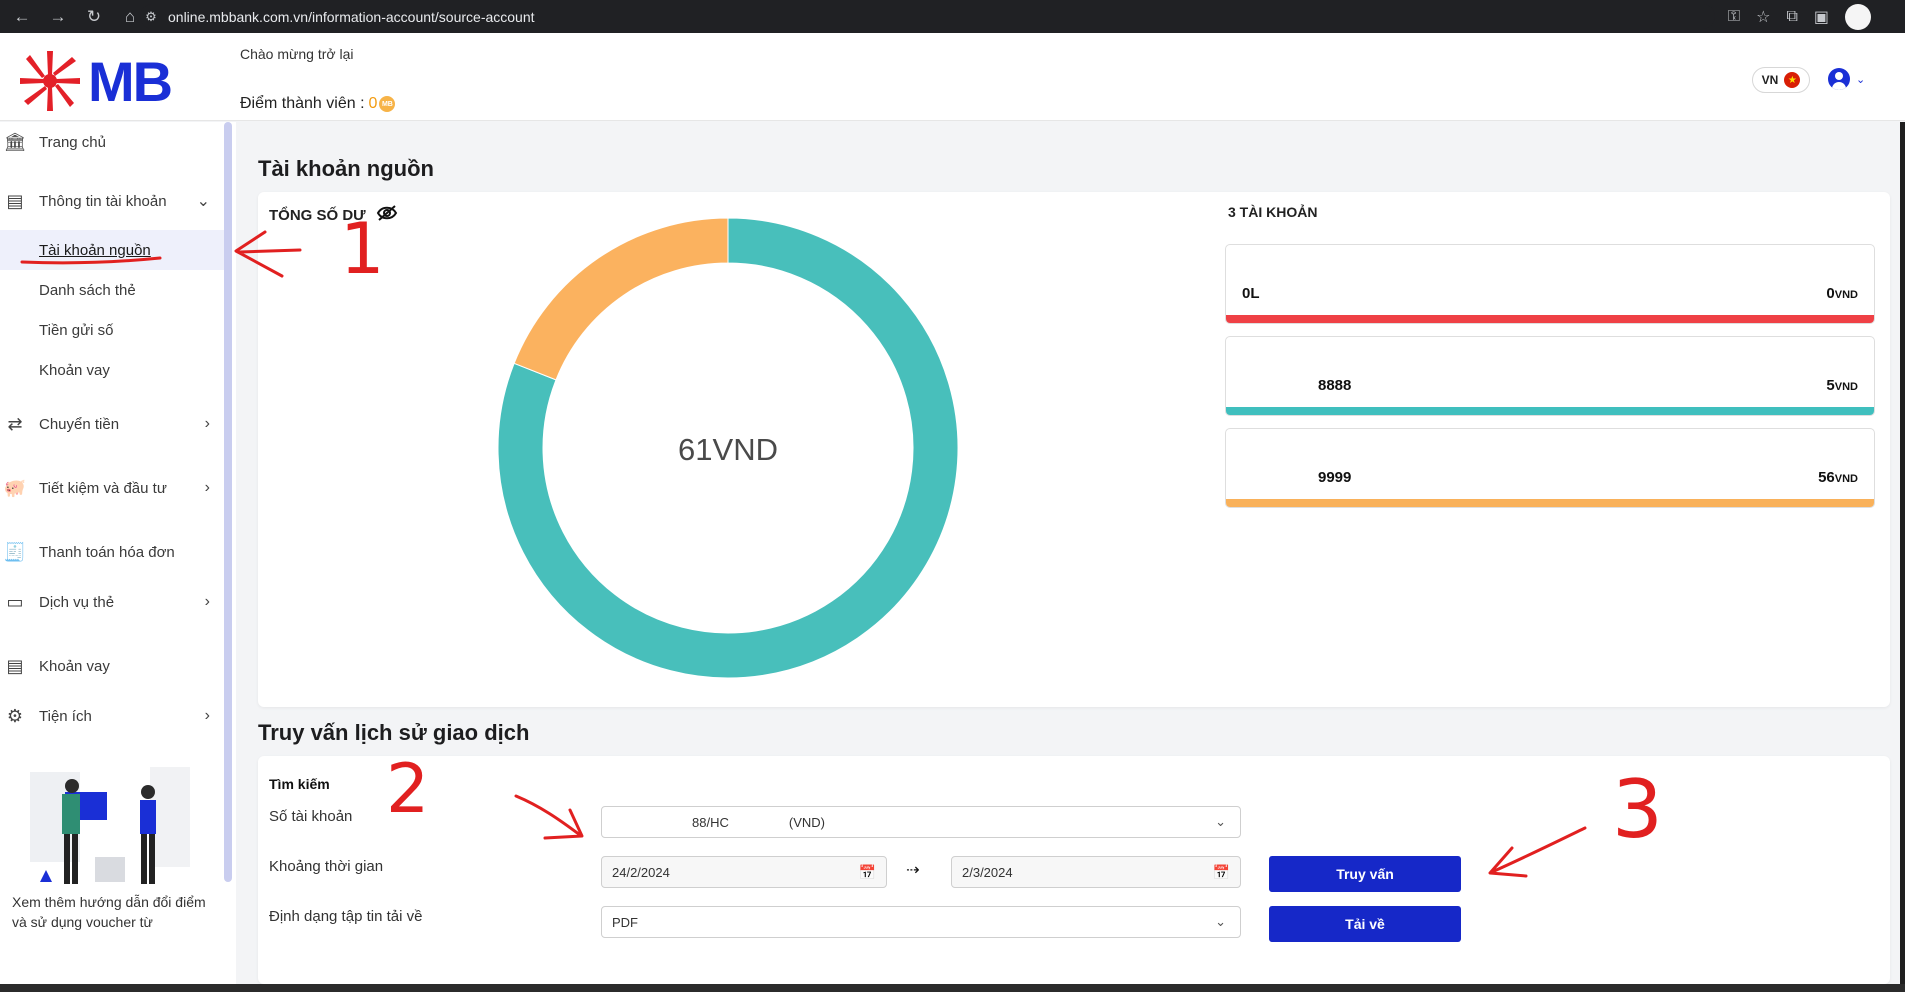 This screenshot has width=1905, height=992. I want to click on annotation-underline, so click(91, 260).